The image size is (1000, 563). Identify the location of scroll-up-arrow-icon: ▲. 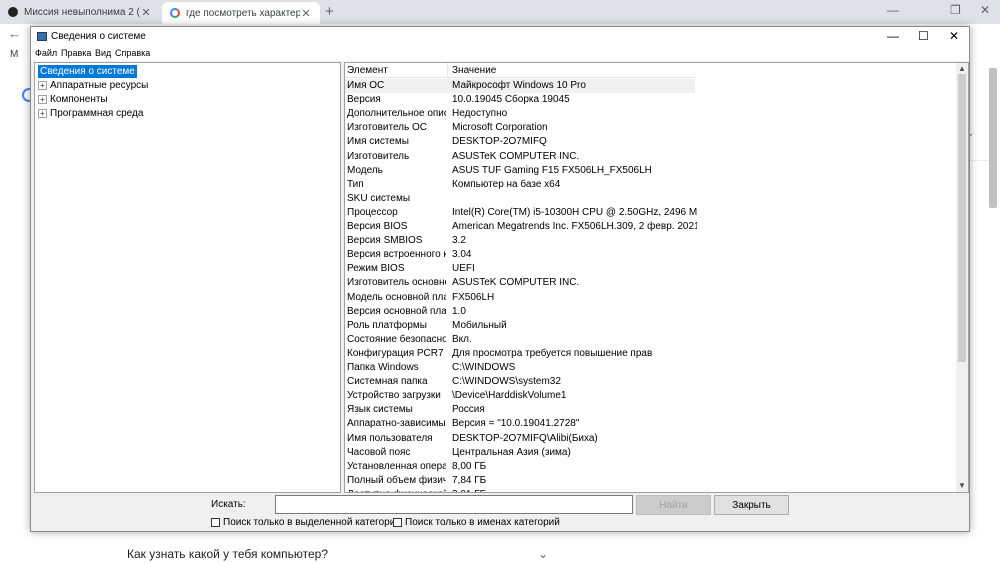
(962, 68).